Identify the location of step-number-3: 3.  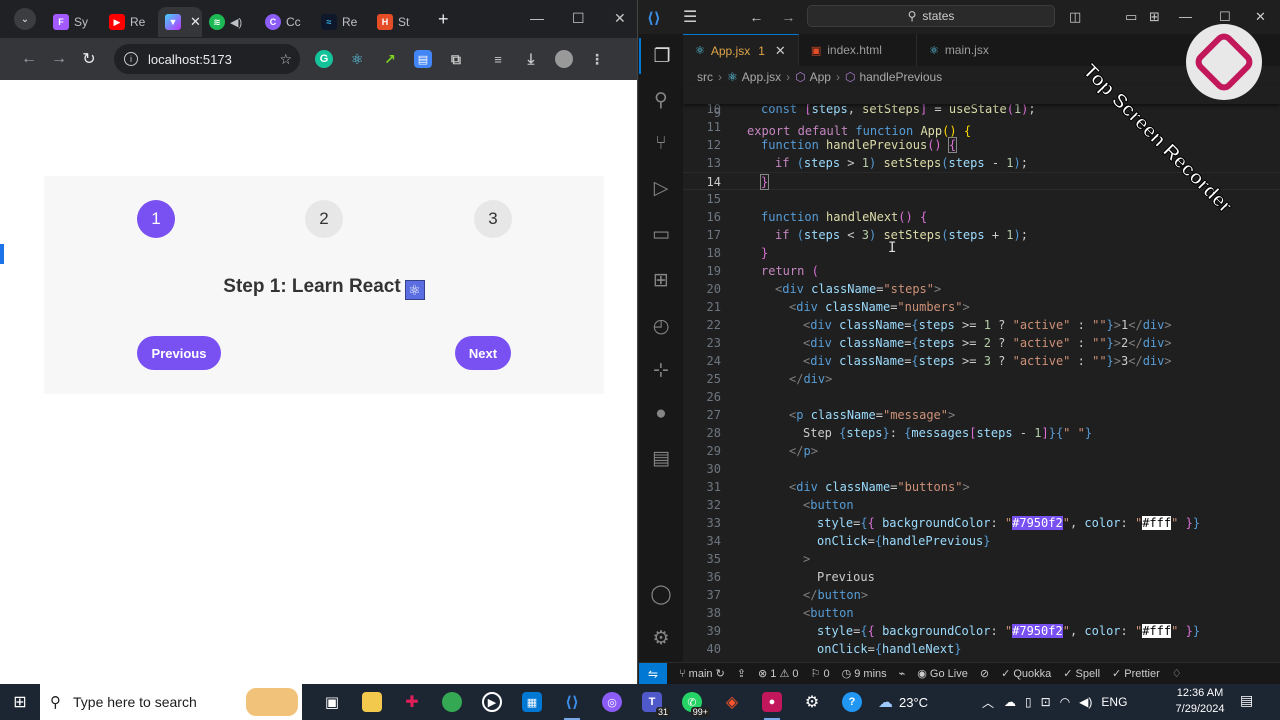
(493, 219).